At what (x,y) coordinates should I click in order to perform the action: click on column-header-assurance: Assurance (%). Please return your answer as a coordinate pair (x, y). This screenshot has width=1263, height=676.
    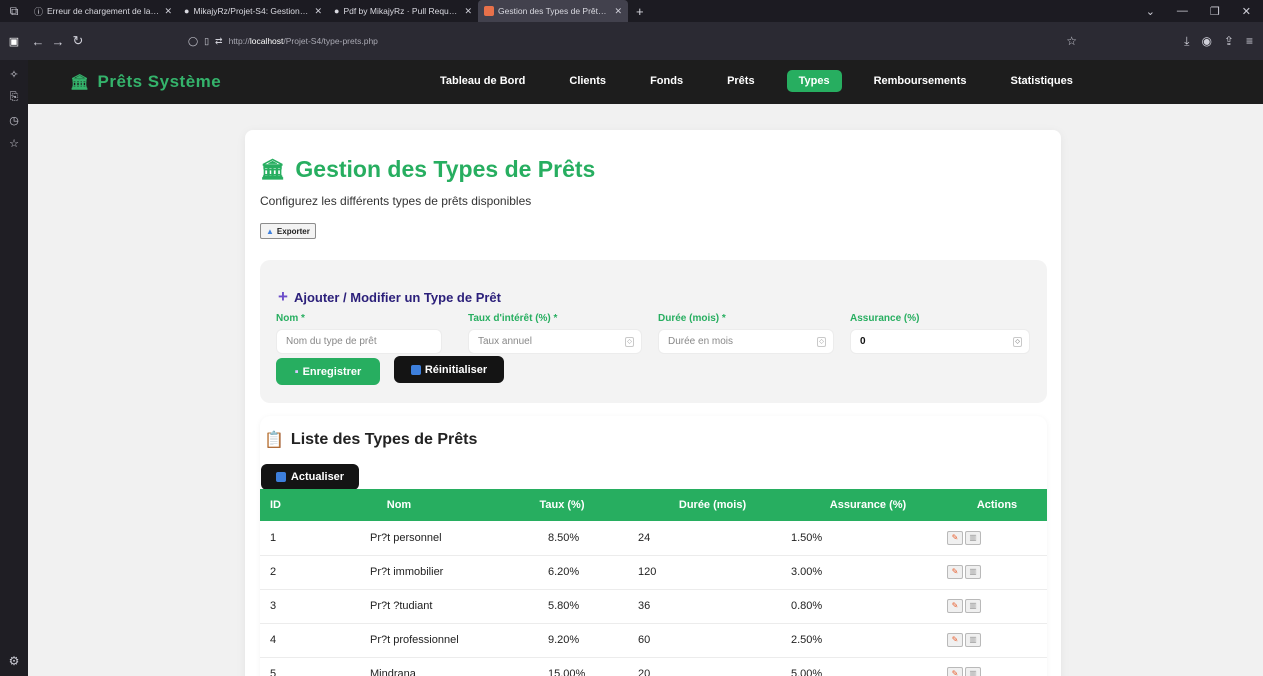
    Looking at the image, I should click on (868, 505).